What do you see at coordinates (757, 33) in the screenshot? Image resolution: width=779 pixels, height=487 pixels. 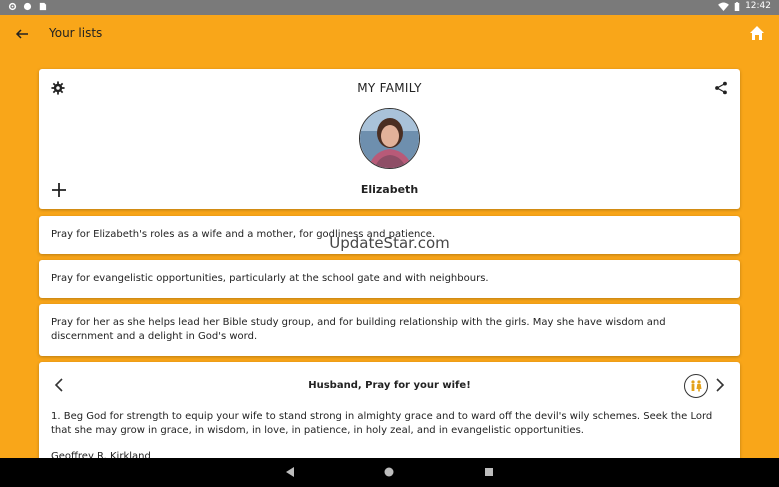 I see `home-icon` at bounding box center [757, 33].